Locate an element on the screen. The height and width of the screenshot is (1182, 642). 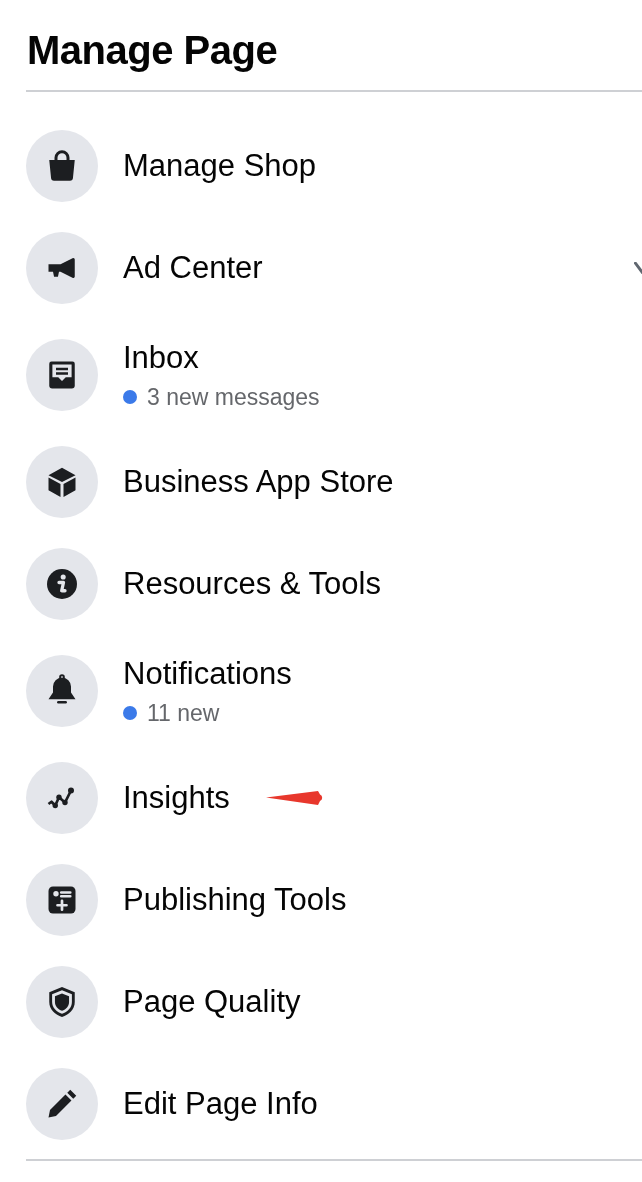
menu-item: Manage Shop is located at coordinates (321, 166).